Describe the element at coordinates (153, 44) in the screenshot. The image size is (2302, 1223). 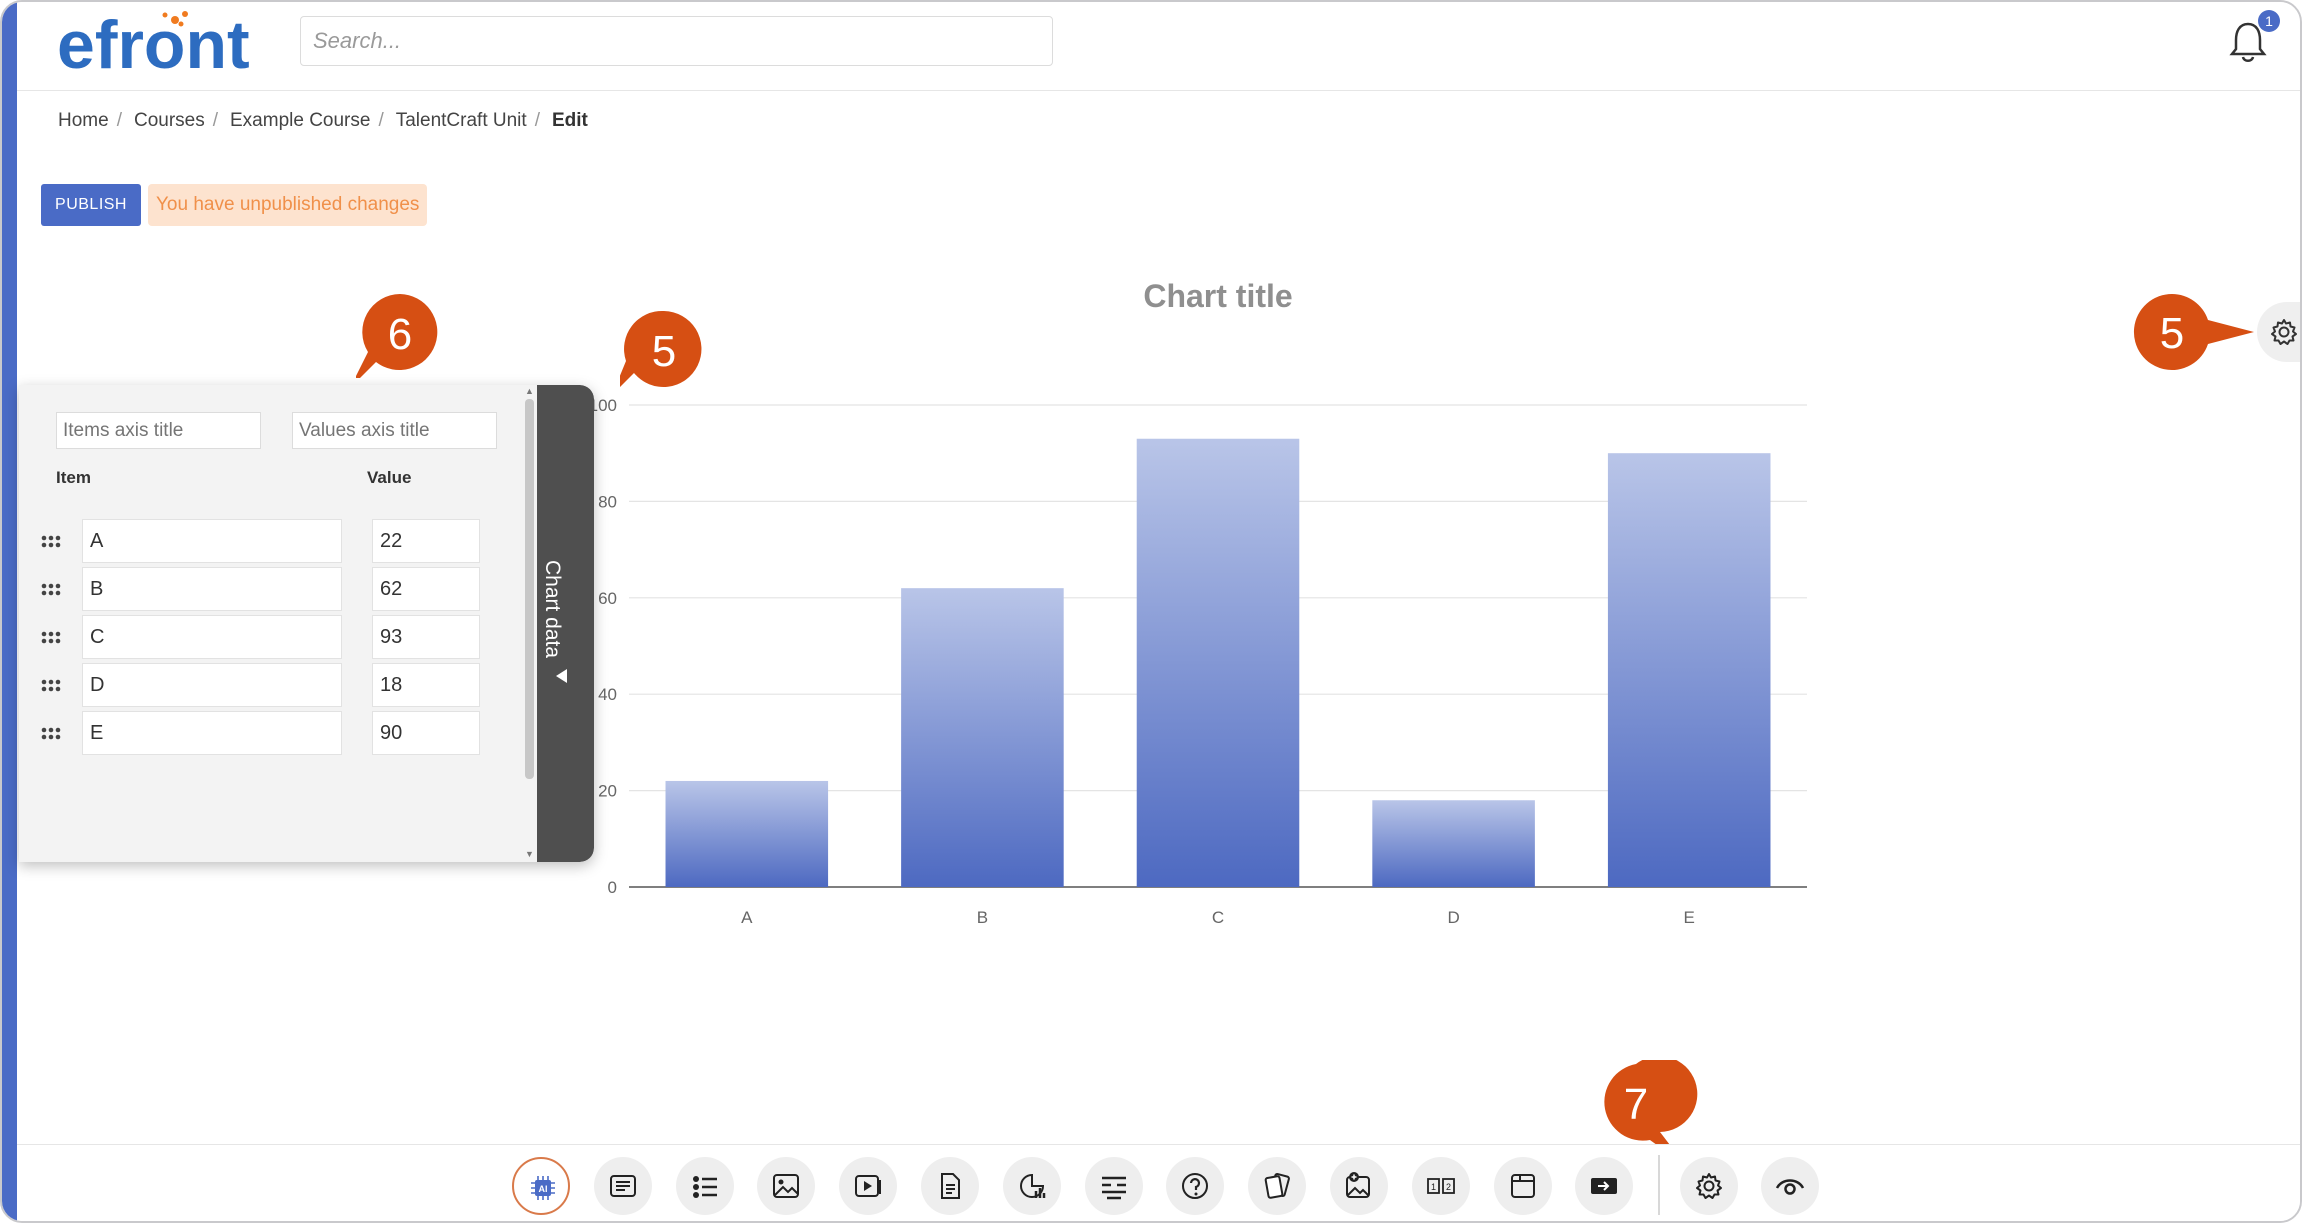
I see `logo-text: efront` at that location.